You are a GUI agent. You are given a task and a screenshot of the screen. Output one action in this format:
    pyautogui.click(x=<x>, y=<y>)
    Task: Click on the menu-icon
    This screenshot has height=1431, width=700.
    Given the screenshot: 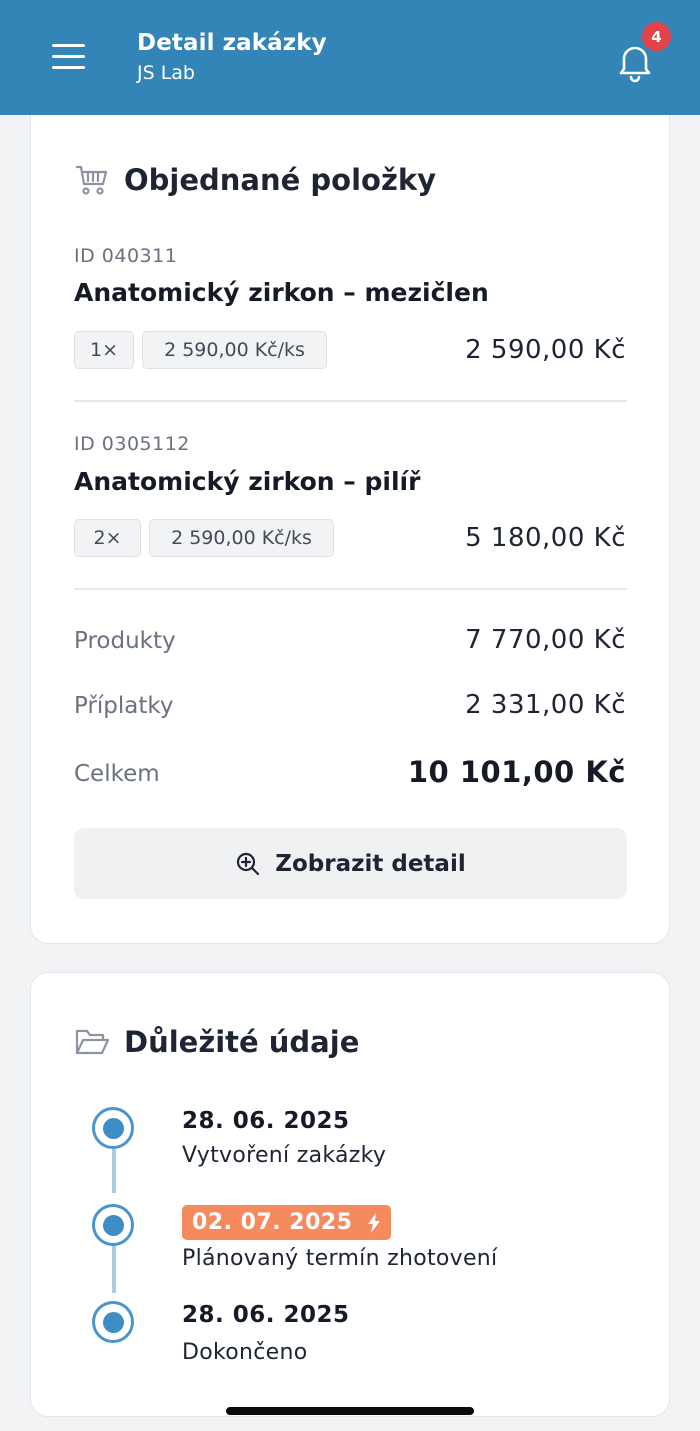 What is the action you would take?
    pyautogui.click(x=69, y=57)
    